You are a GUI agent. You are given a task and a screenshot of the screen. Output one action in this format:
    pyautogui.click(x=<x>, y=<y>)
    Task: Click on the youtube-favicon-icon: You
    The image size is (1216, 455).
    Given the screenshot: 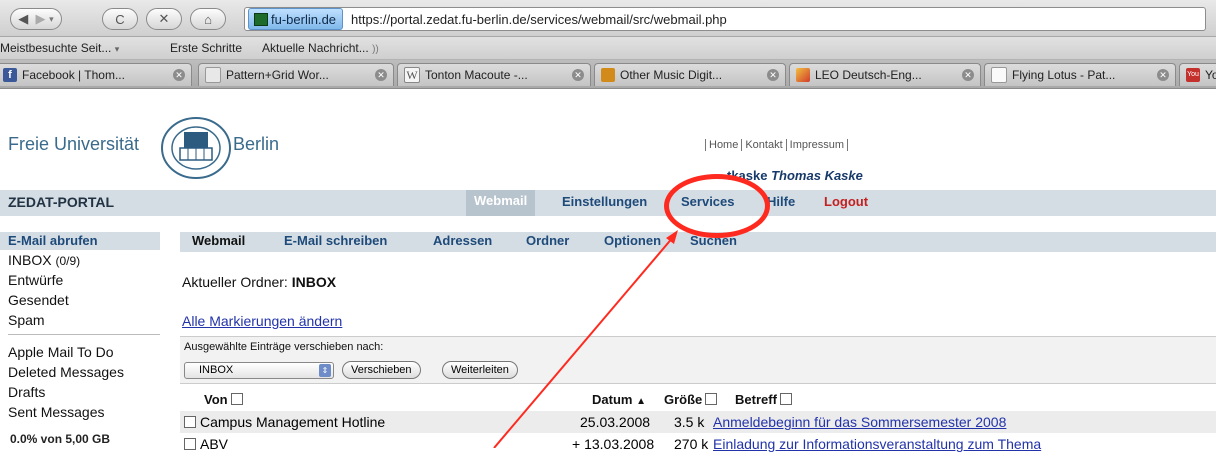 What is the action you would take?
    pyautogui.click(x=1193, y=75)
    